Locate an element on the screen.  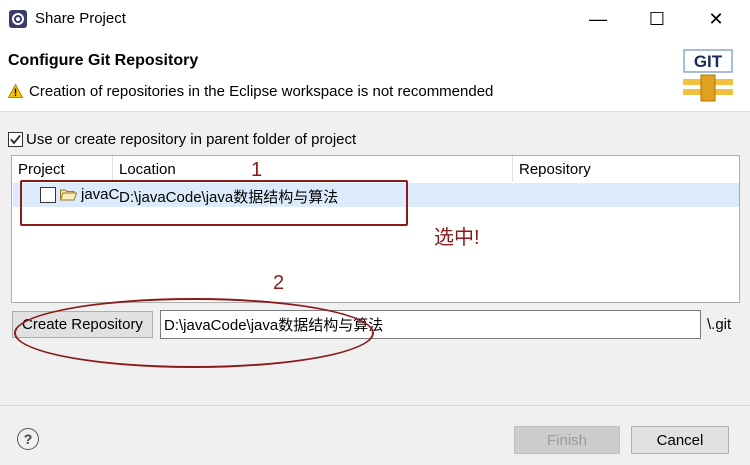
column-header-project: Project is located at coordinates (62, 169).